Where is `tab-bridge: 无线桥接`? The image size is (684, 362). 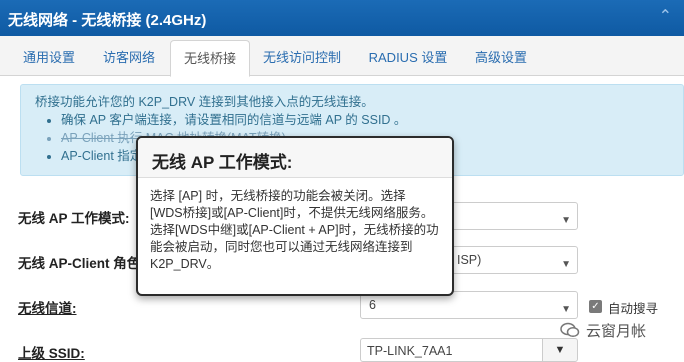 tab-bridge: 无线桥接 is located at coordinates (210, 58).